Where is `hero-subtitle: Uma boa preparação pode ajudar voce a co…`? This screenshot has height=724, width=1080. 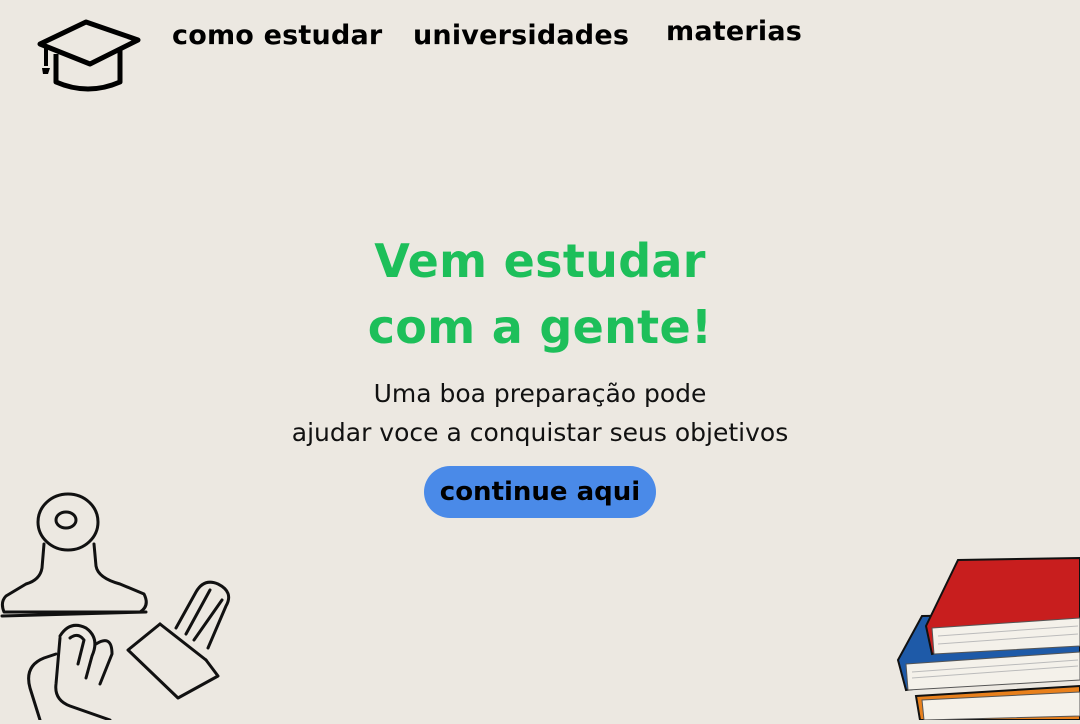 hero-subtitle: Uma boa preparação pode ajudar voce a co… is located at coordinates (540, 413).